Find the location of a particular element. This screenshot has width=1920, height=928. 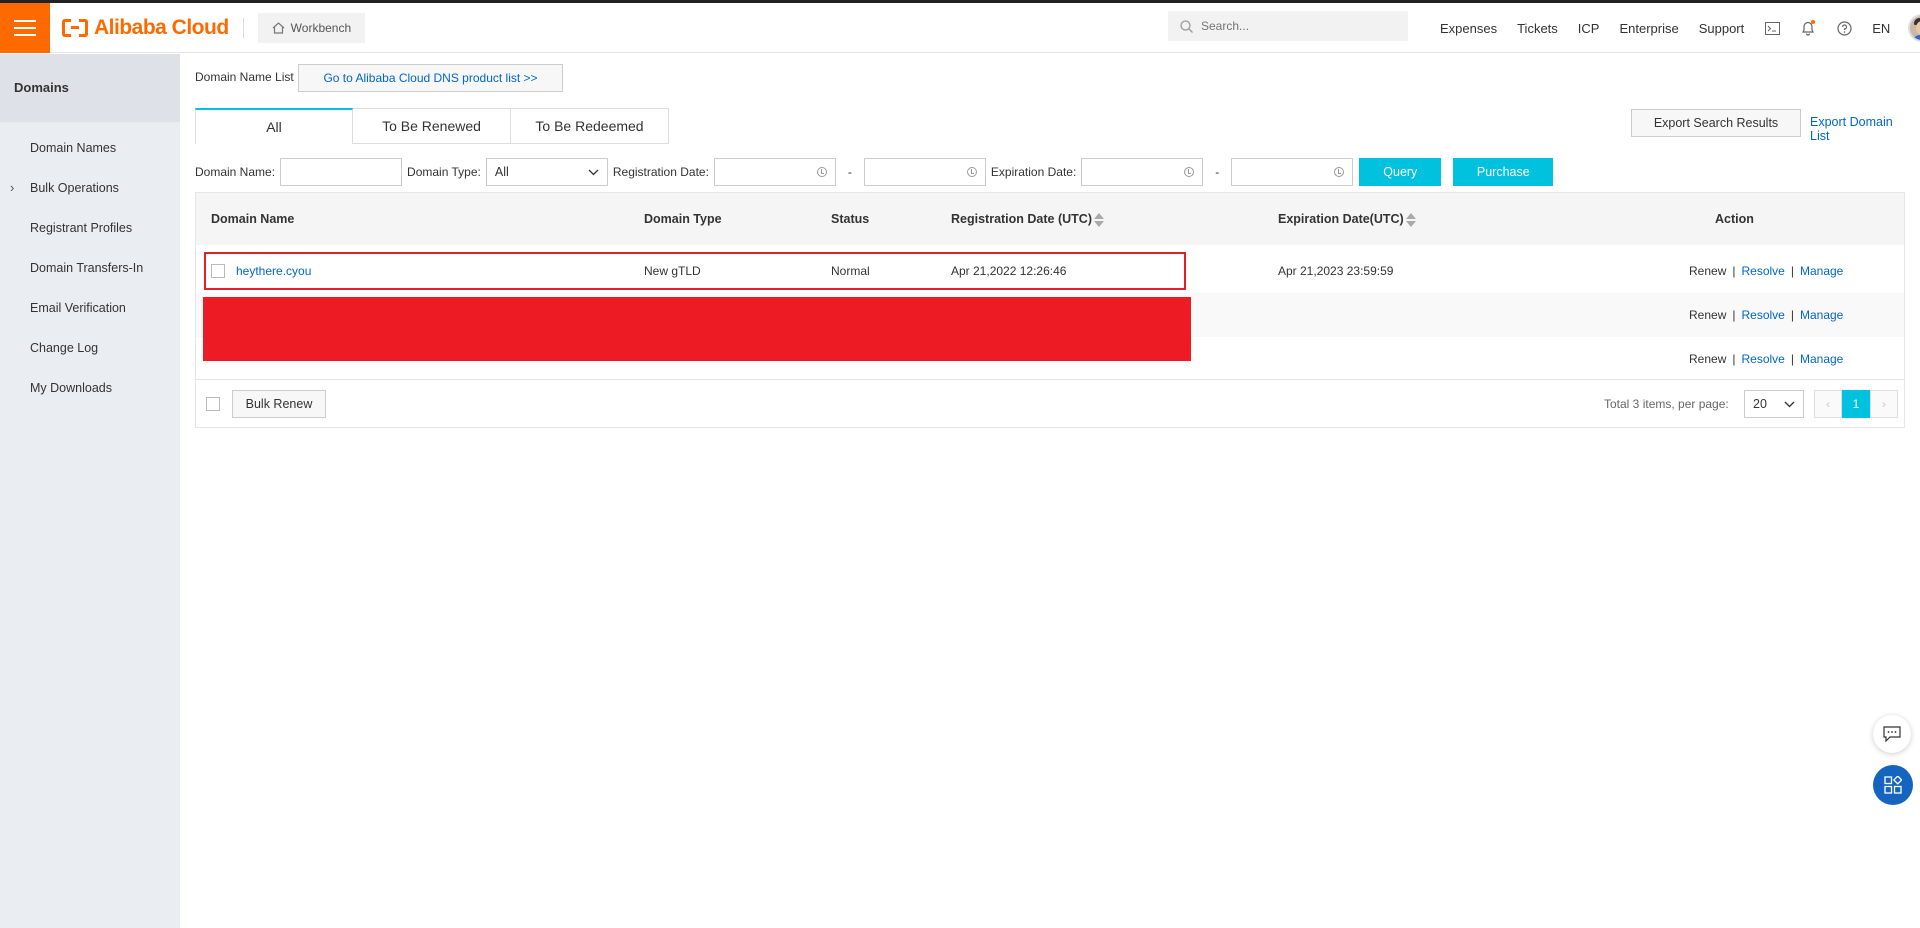

nav-icp: ICP is located at coordinates (1589, 28).